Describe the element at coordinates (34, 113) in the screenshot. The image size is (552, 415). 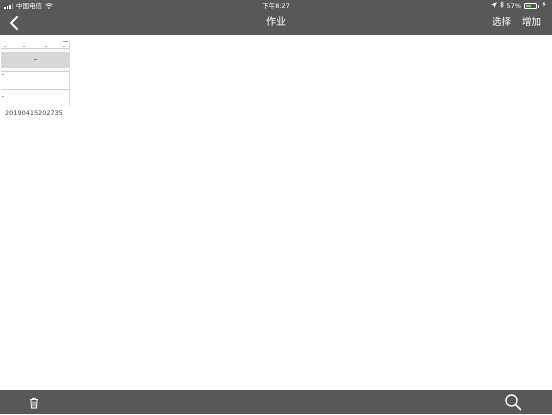
I see `document-name: 20190415202735` at that location.